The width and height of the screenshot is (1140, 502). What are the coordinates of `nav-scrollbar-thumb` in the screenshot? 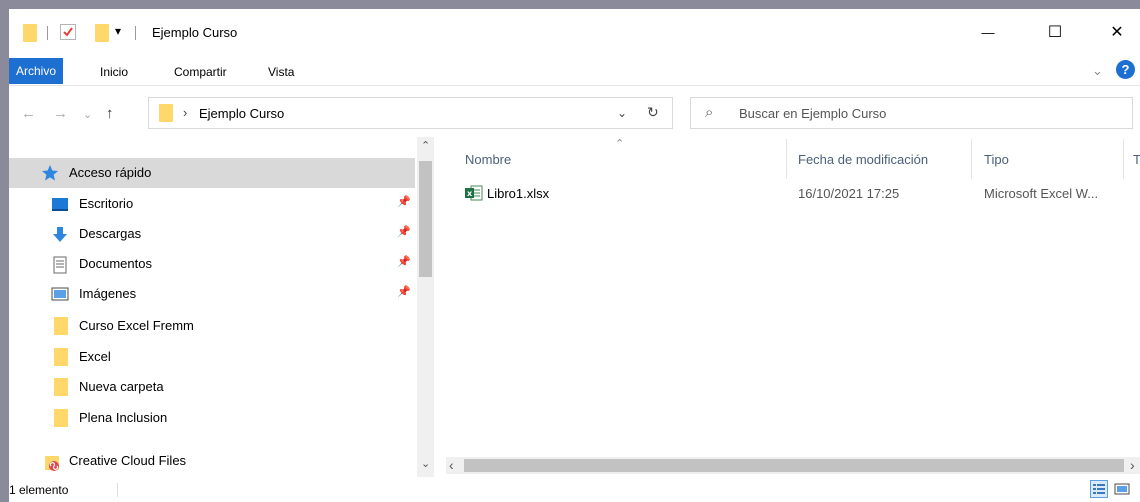 It's located at (425, 219).